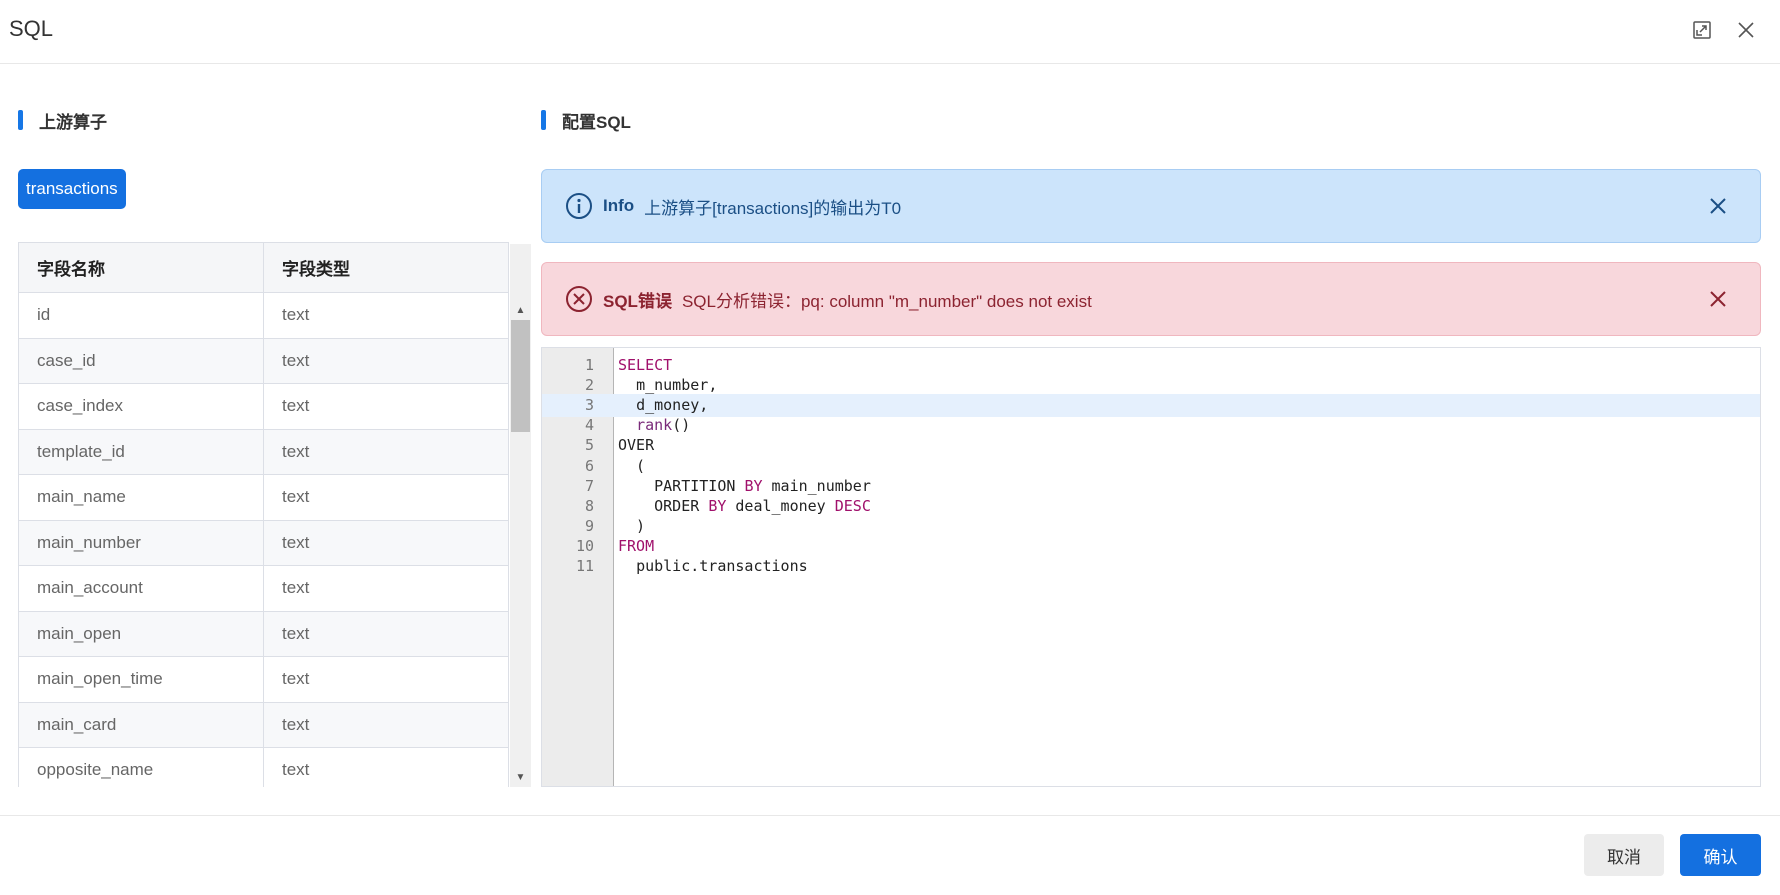 The height and width of the screenshot is (895, 1780). I want to click on error-icon, so click(579, 299).